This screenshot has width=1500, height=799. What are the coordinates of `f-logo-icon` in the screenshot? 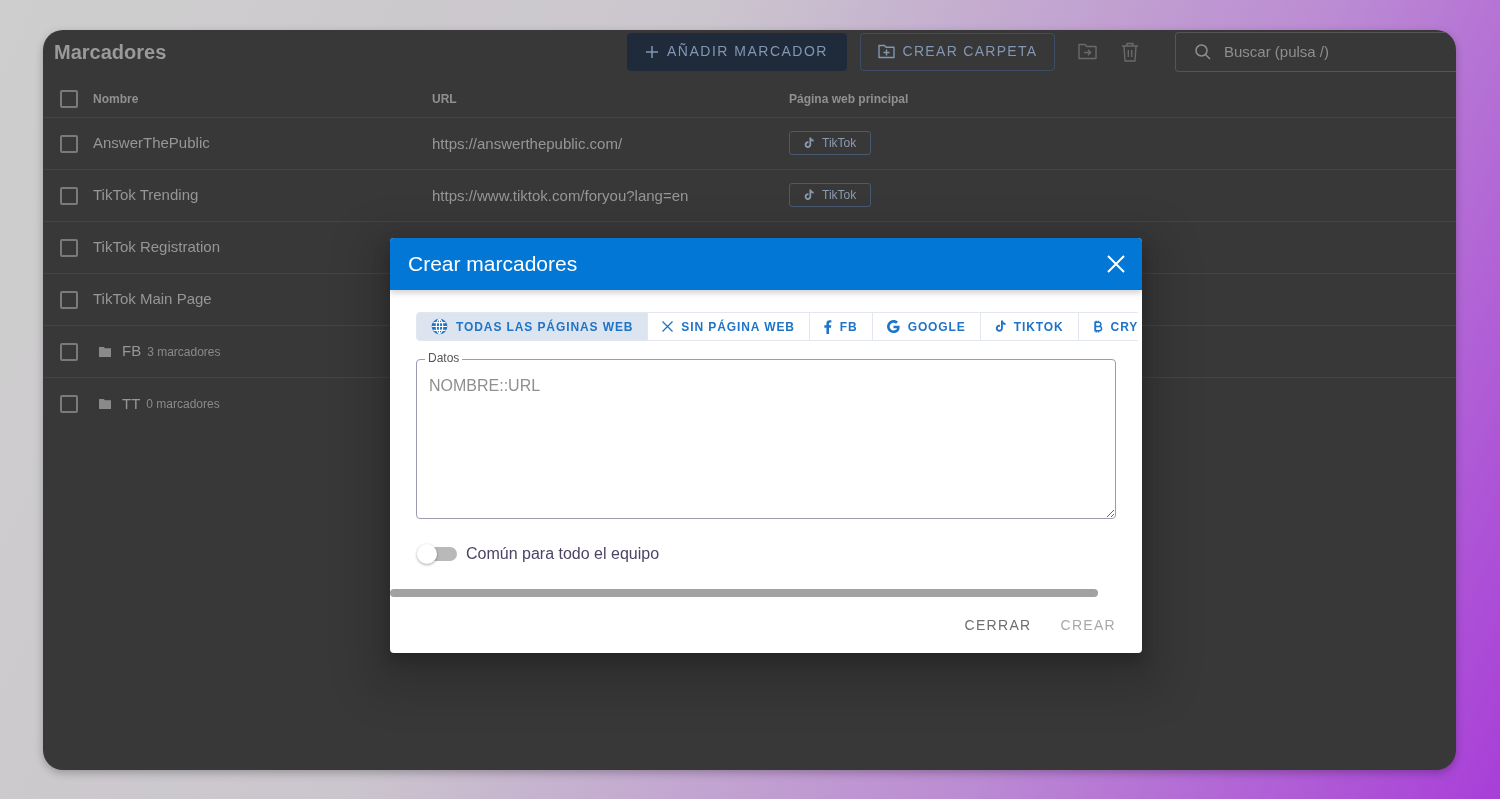 It's located at (827, 326).